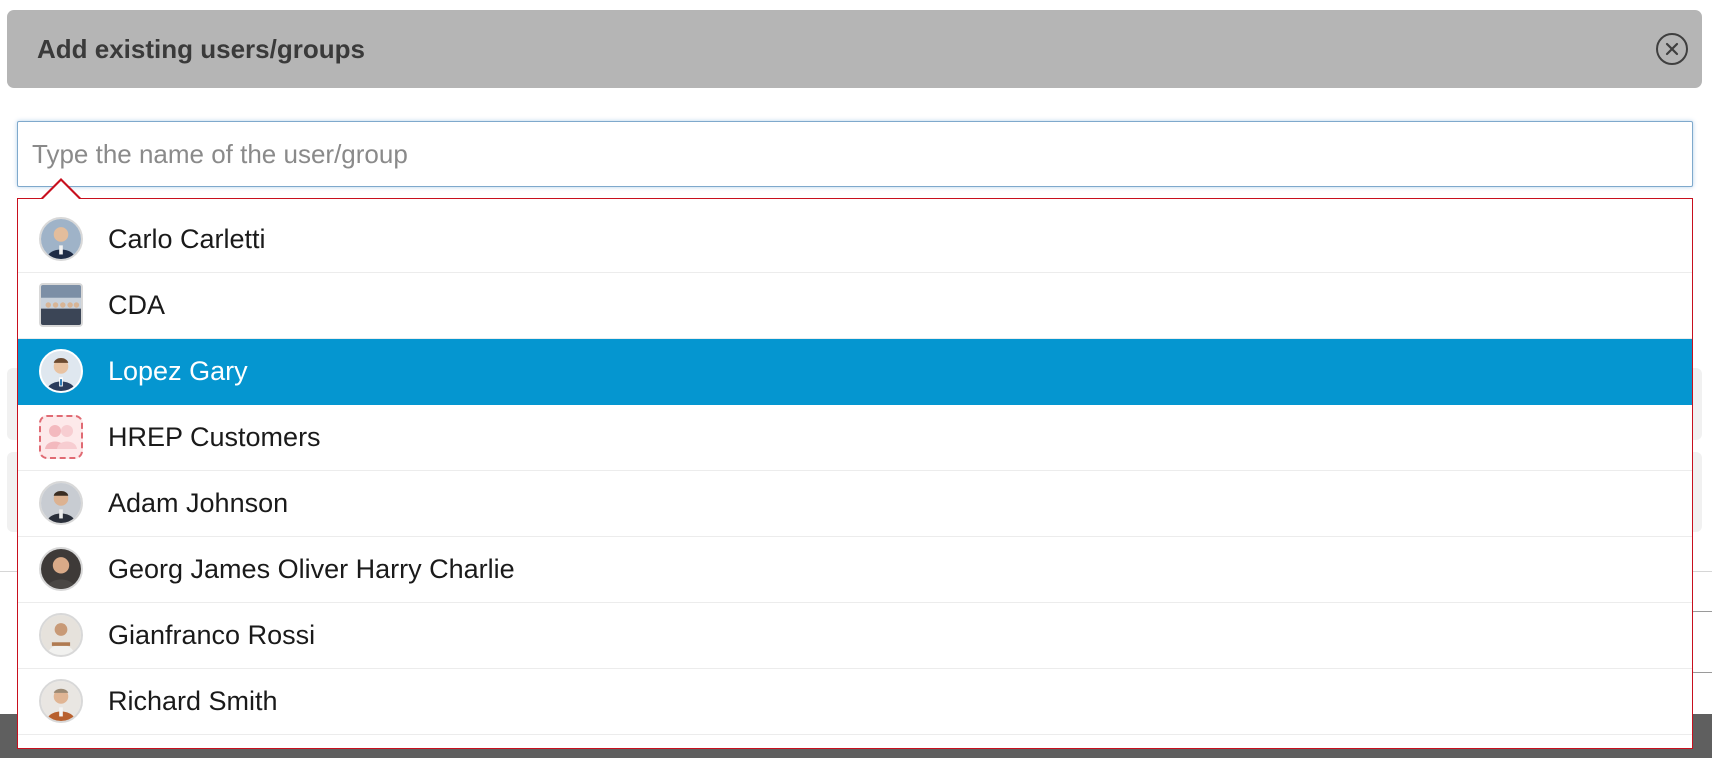 This screenshot has height=758, width=1712. I want to click on dialog-header: Add existing users/groups, so click(854, 49).